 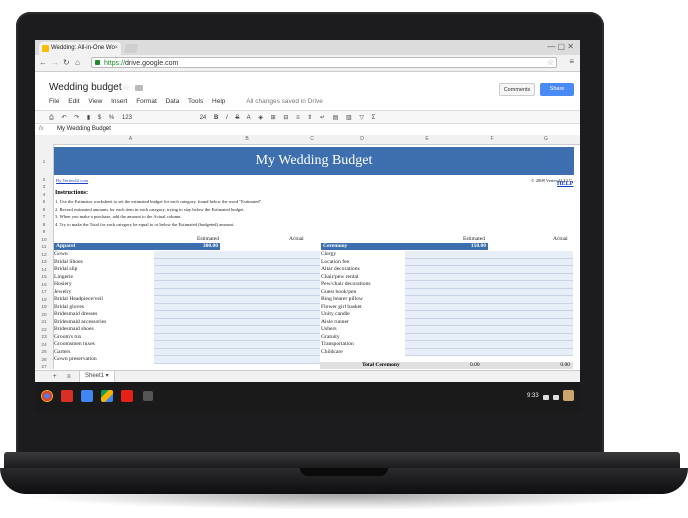 I want to click on row-header: 26, so click(x=44, y=360).